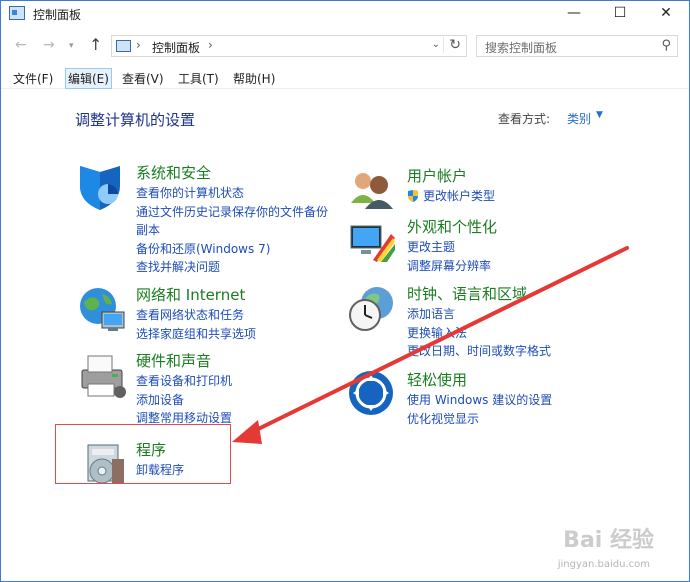 The width and height of the screenshot is (690, 582). Describe the element at coordinates (608, 540) in the screenshot. I see `baidu-watermark-logo: Bai 经验` at that location.